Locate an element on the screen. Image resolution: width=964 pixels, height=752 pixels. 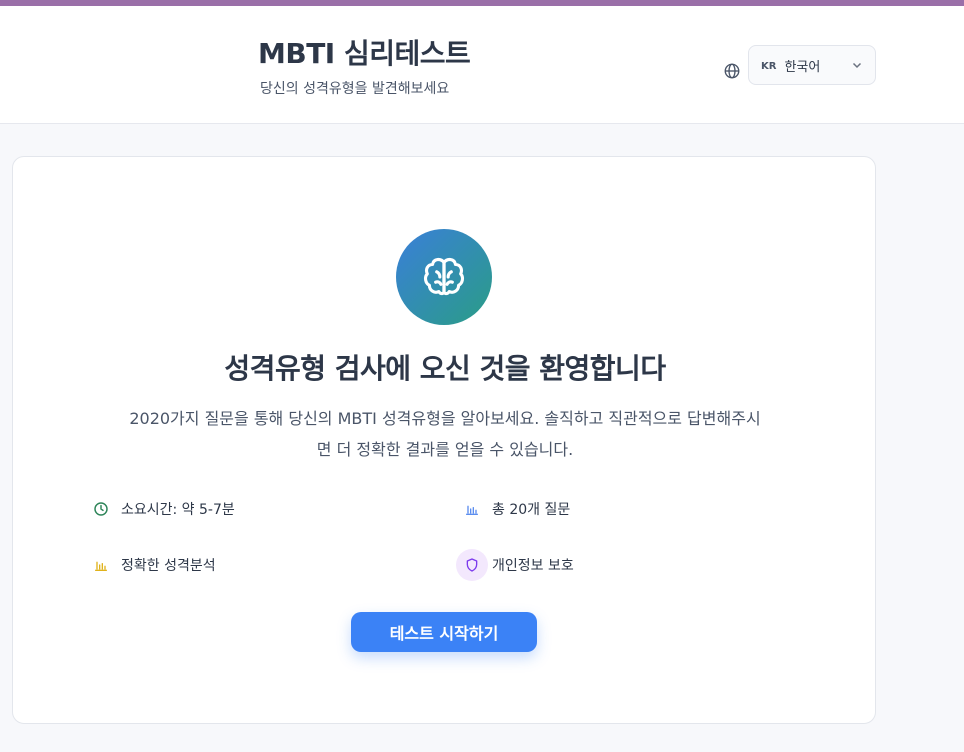
brain-badge is located at coordinates (444, 277).